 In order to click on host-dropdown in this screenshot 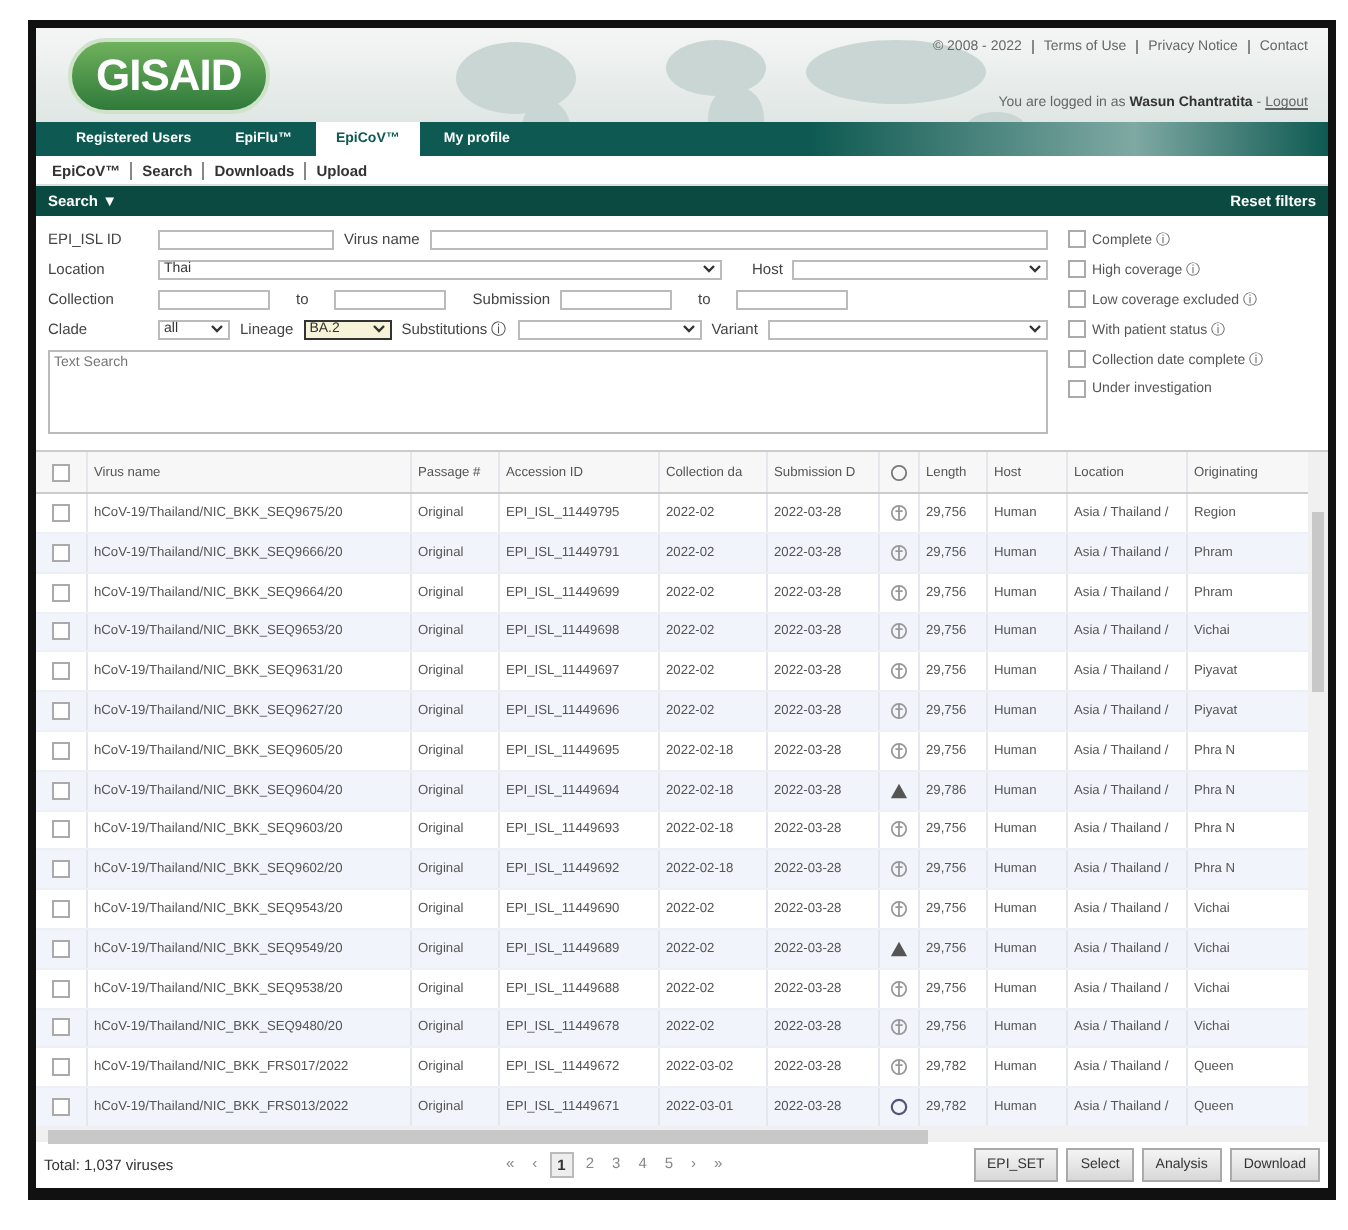, I will do `click(920, 269)`.